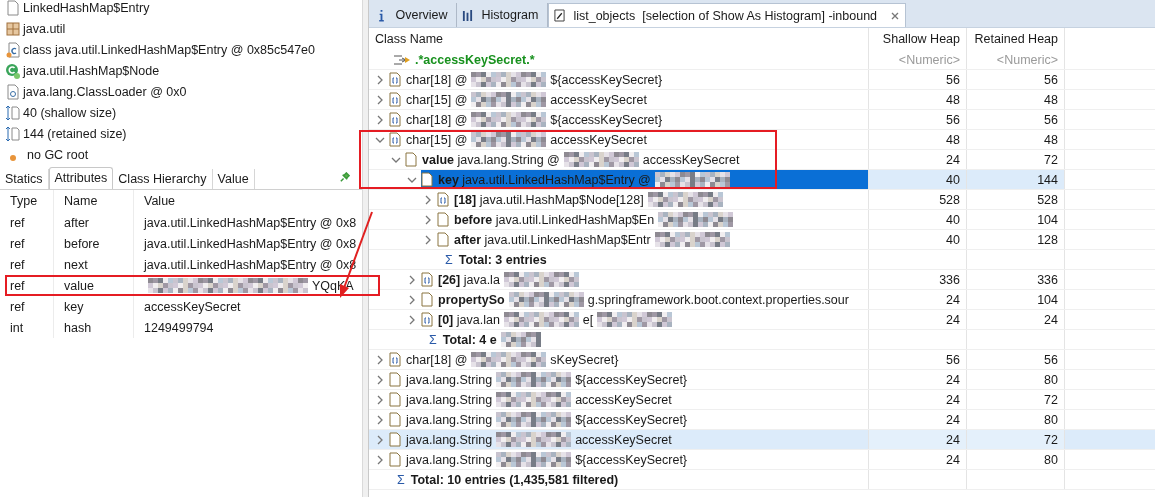 The width and height of the screenshot is (1155, 497). I want to click on table-cell: hash, so click(93, 327).